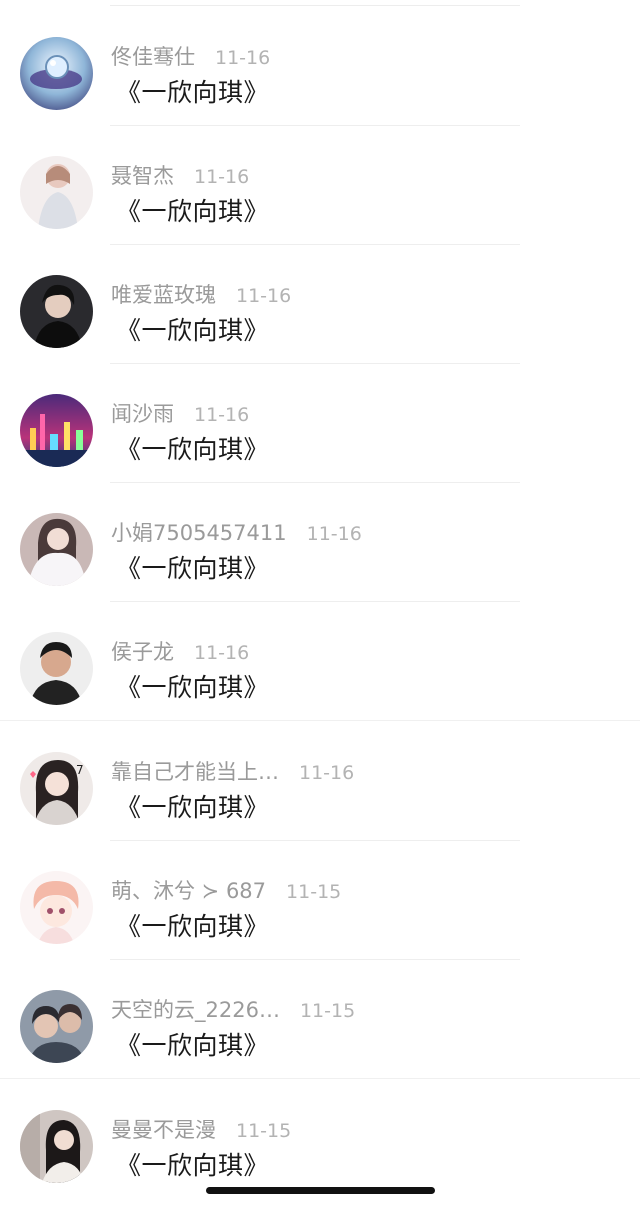  I want to click on comment-meta: 靠自己才能当上… 11-16, so click(232, 770).